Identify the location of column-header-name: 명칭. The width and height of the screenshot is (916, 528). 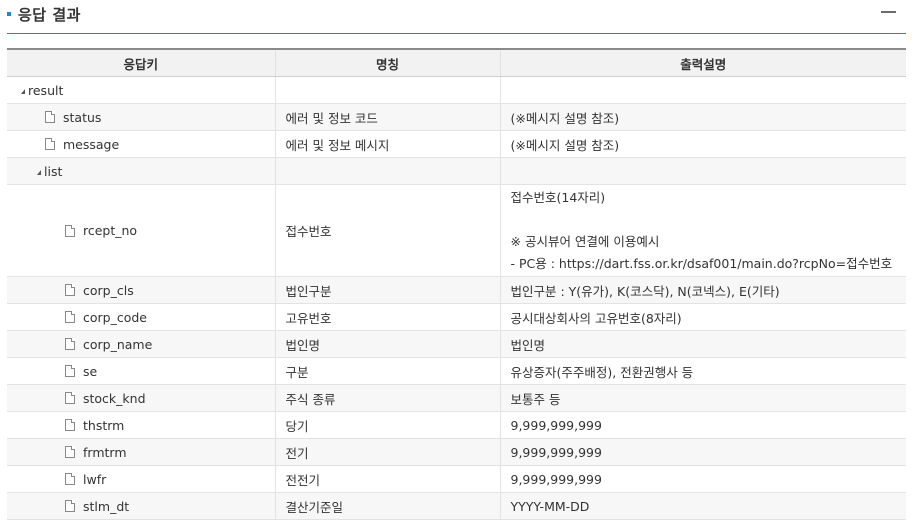
(388, 62).